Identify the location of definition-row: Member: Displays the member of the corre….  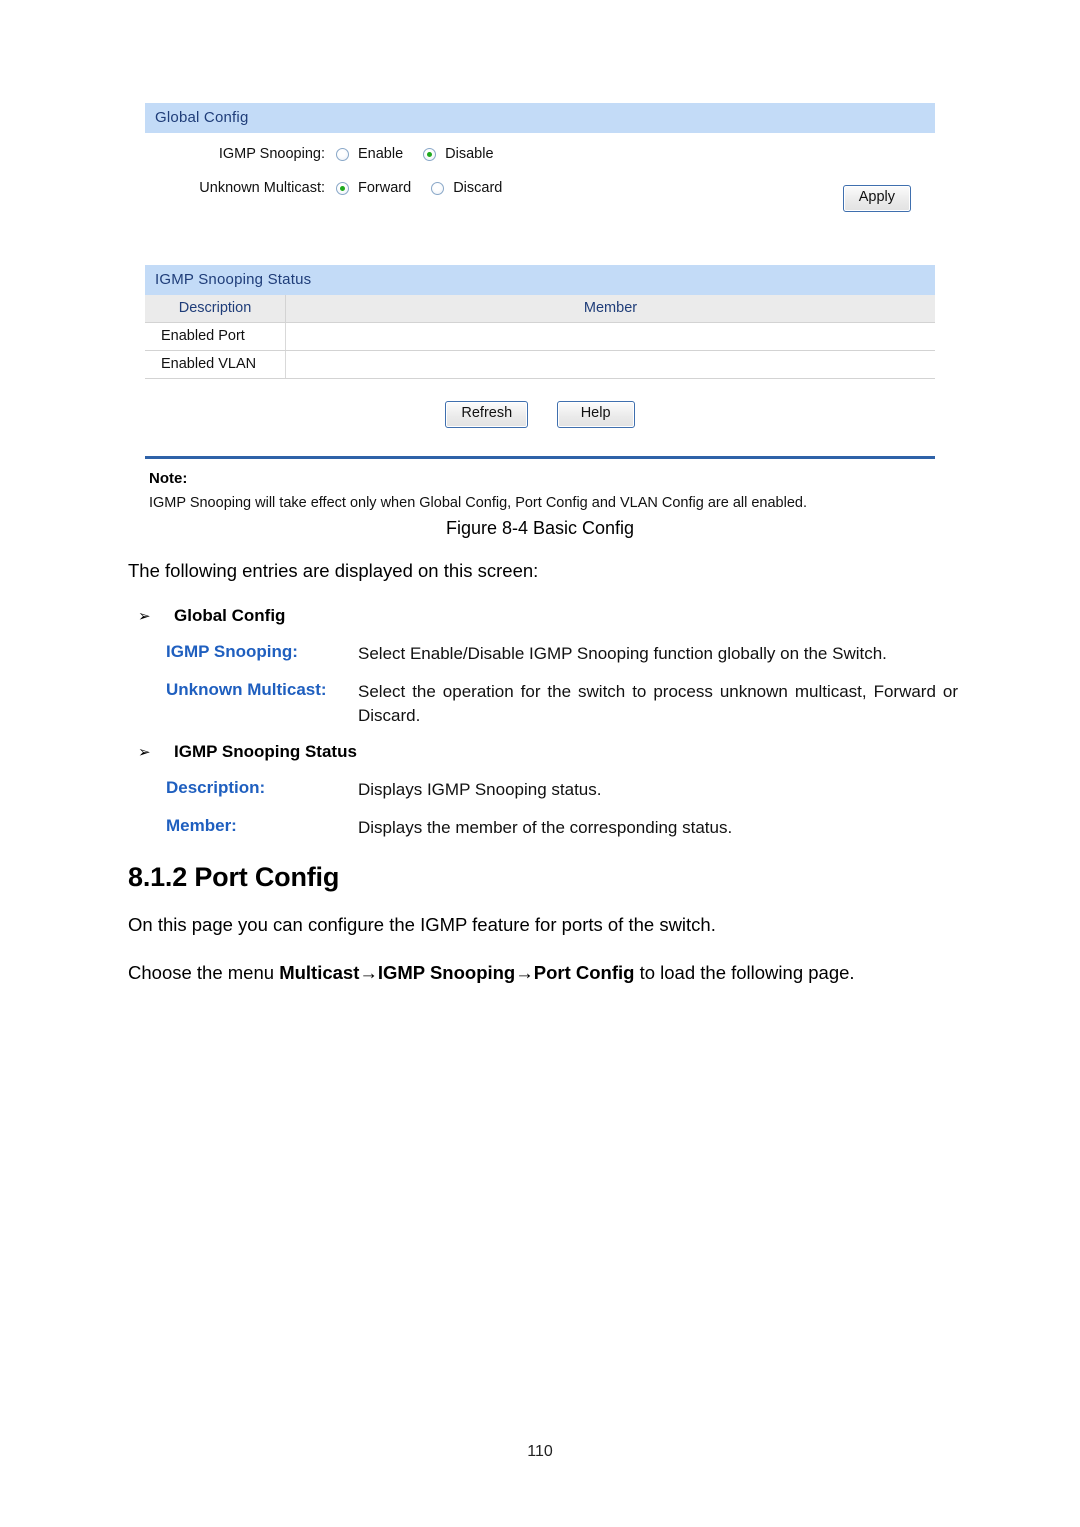
(543, 828).